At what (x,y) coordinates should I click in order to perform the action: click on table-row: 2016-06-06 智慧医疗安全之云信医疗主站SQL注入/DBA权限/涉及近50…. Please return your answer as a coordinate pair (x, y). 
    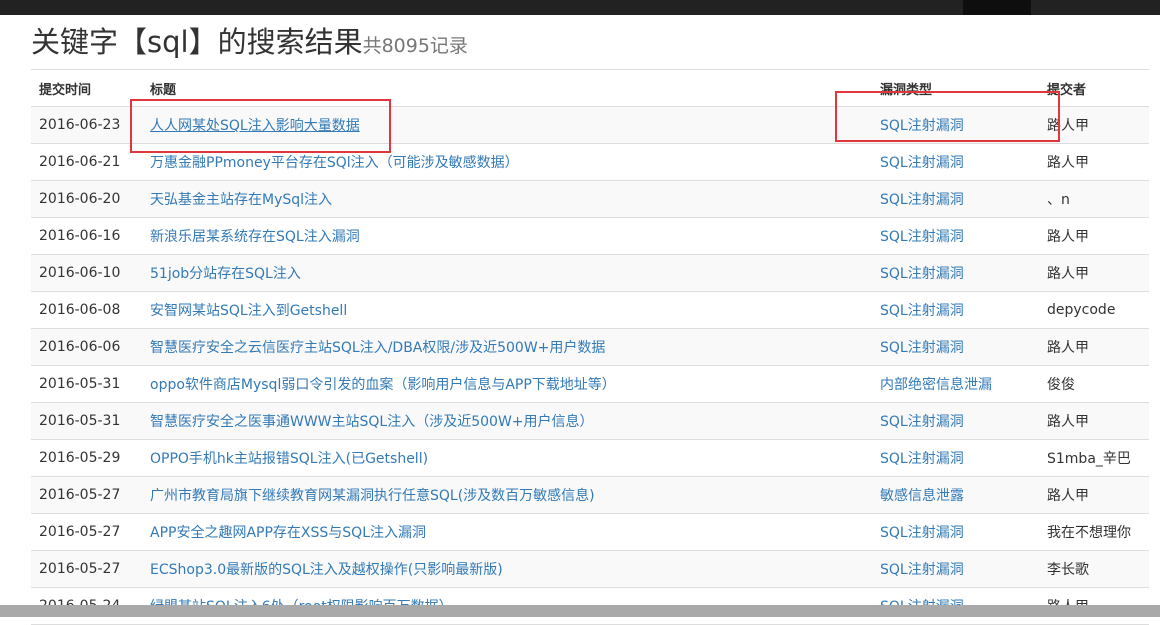
    Looking at the image, I should click on (590, 347).